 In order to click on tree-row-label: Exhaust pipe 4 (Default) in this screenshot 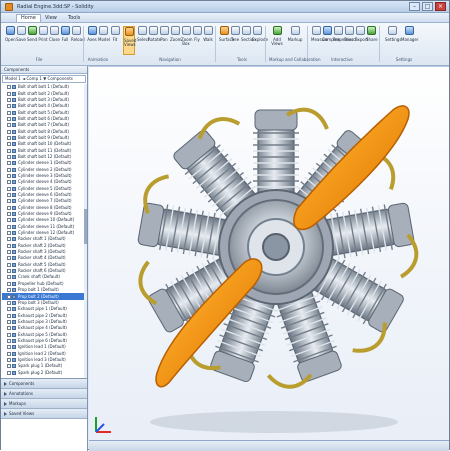, I will do `click(42, 328)`.